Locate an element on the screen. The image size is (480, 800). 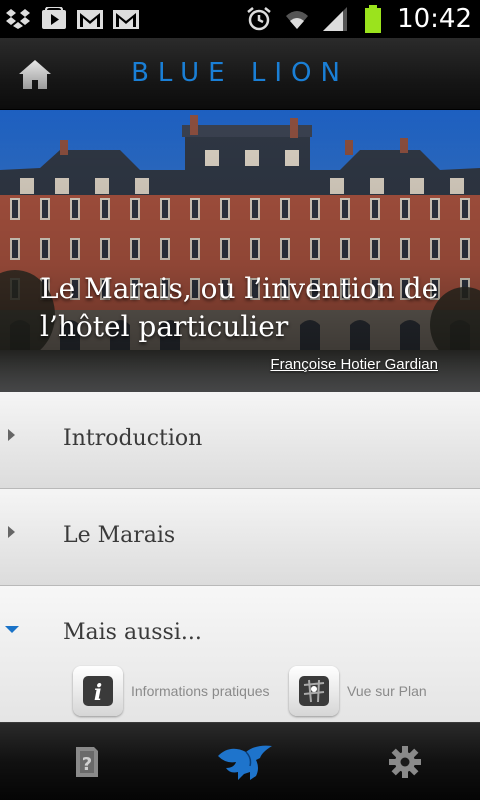
signal-icon is located at coordinates (335, 19).